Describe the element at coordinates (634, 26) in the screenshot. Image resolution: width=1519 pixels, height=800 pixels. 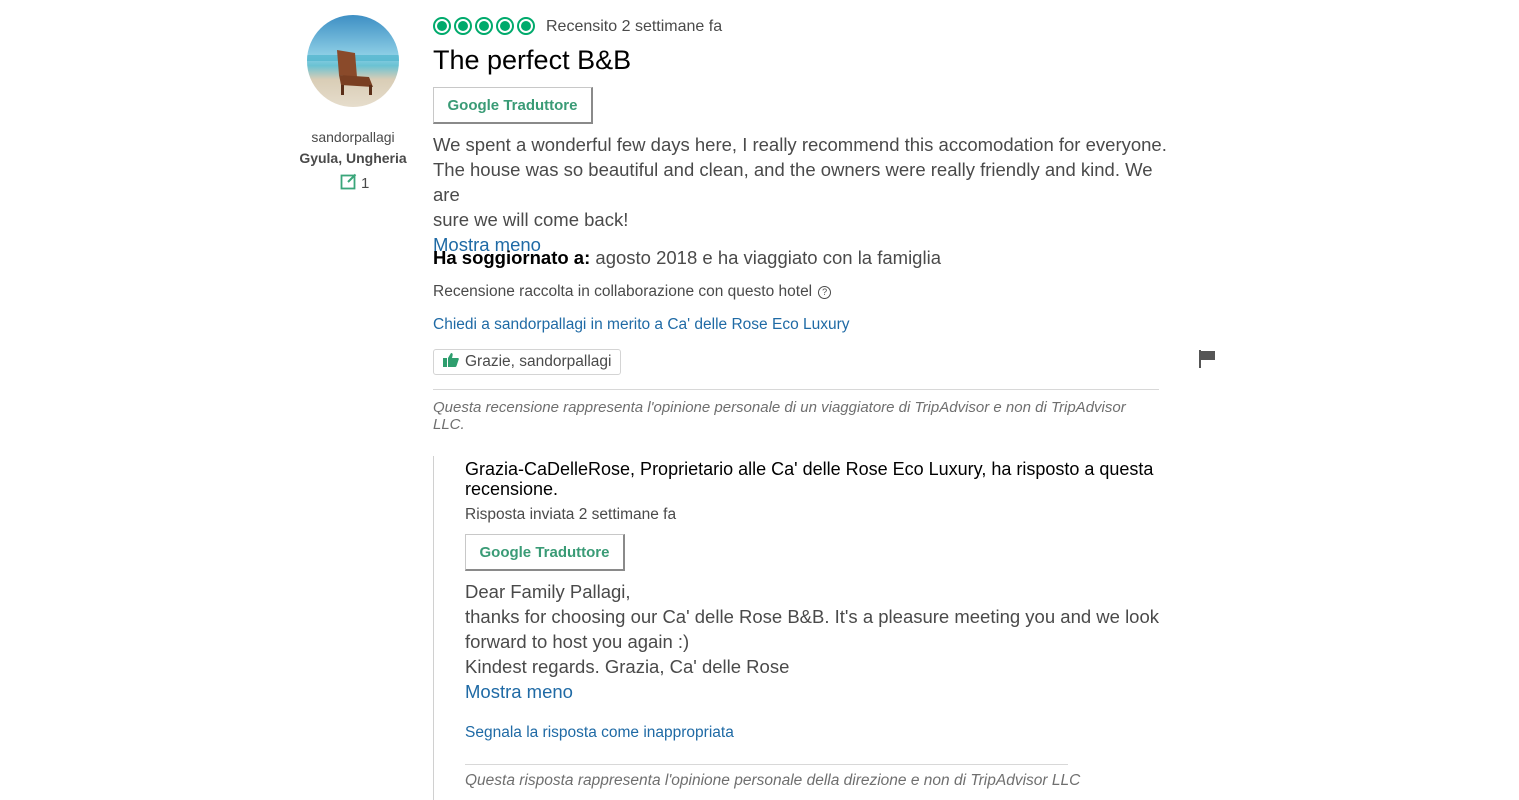
I see `review-date: Recensito 2 settimane fa` at that location.